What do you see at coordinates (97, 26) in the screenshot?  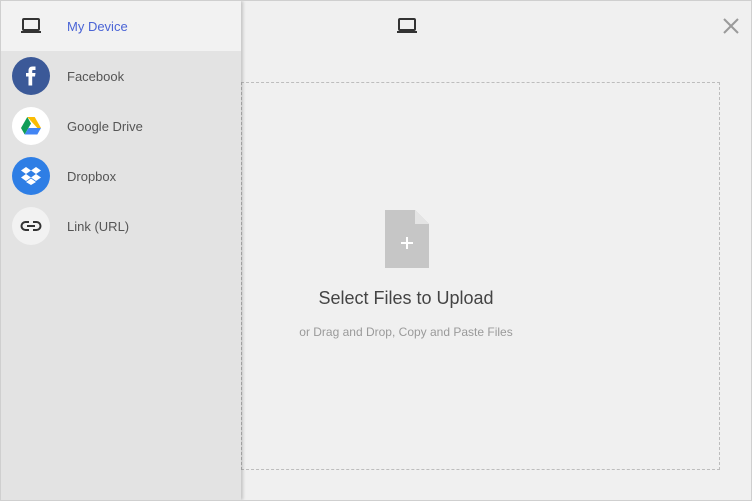 I see `source-label: My Device` at bounding box center [97, 26].